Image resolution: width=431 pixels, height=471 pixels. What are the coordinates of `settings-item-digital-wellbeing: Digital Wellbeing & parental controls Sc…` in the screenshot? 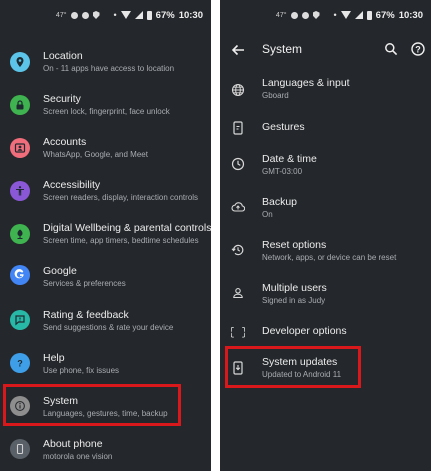 It's located at (105, 238).